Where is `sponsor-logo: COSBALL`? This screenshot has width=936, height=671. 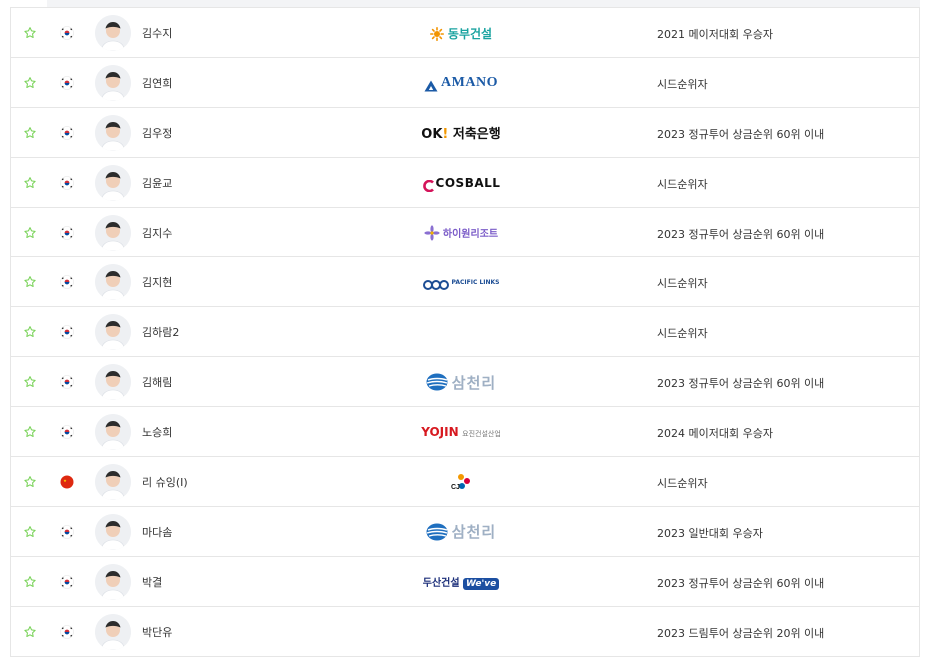 sponsor-logo: COSBALL is located at coordinates (461, 183).